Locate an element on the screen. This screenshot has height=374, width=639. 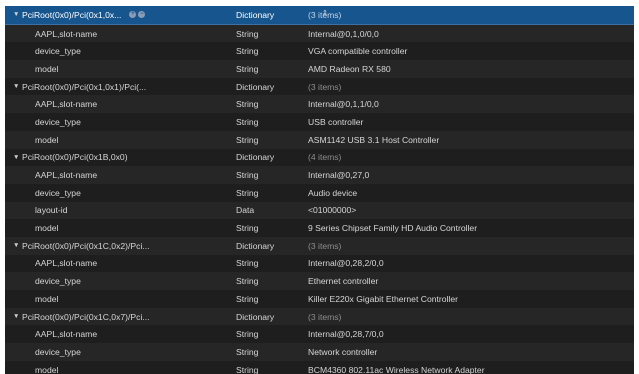
property-row: layout-id Data <01000000> is located at coordinates (319, 210).